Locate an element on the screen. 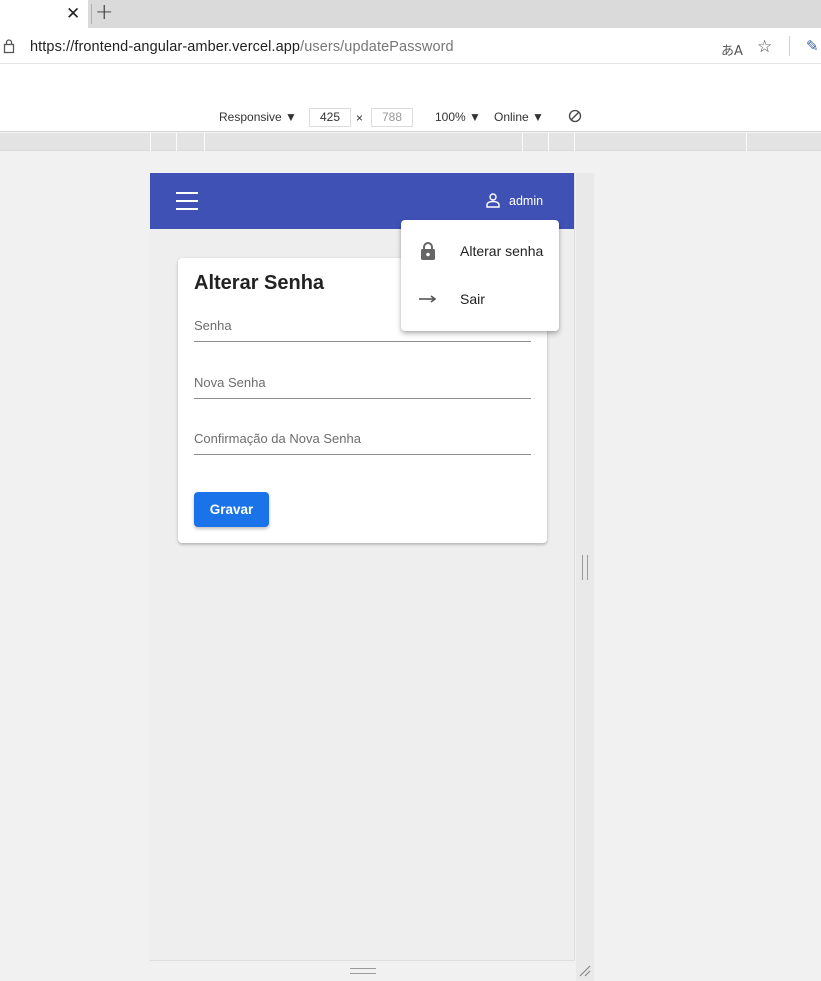 This screenshot has height=981, width=821. media-query-ruler is located at coordinates (410, 142).